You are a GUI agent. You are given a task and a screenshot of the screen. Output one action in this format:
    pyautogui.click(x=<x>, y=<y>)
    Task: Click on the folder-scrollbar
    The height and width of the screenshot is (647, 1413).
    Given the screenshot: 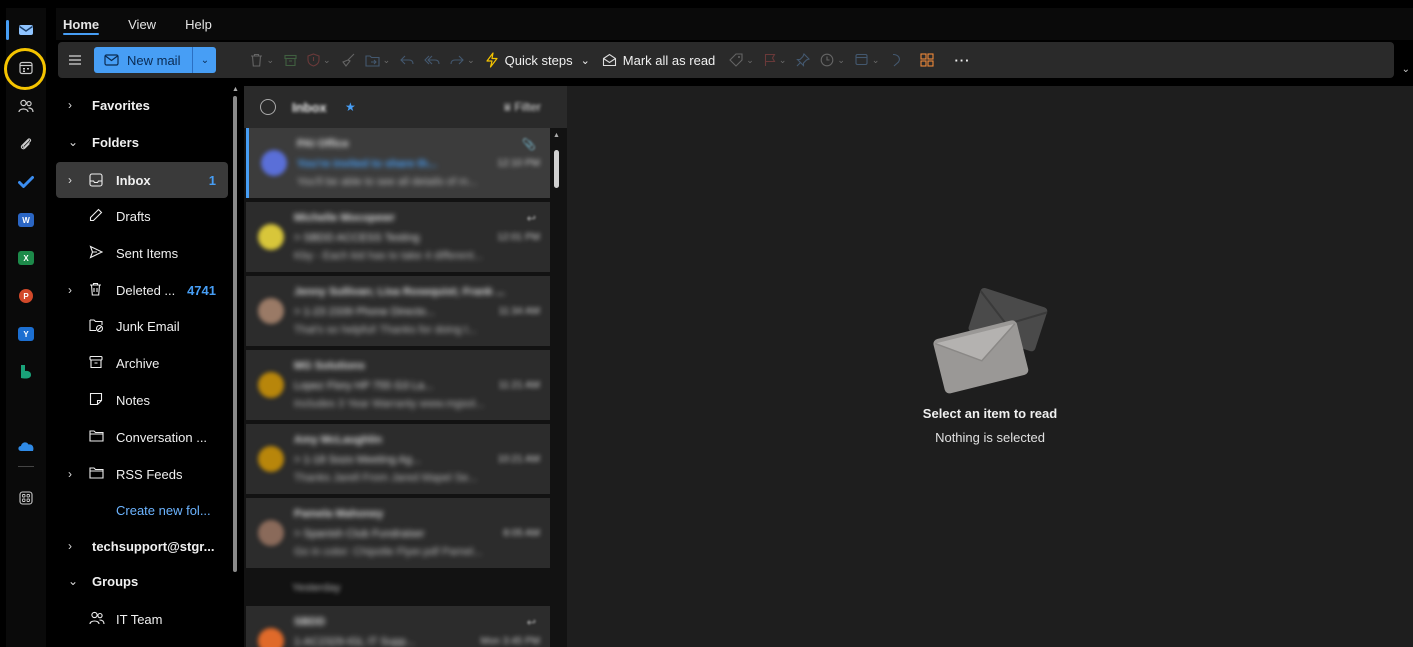 What is the action you would take?
    pyautogui.click(x=235, y=334)
    